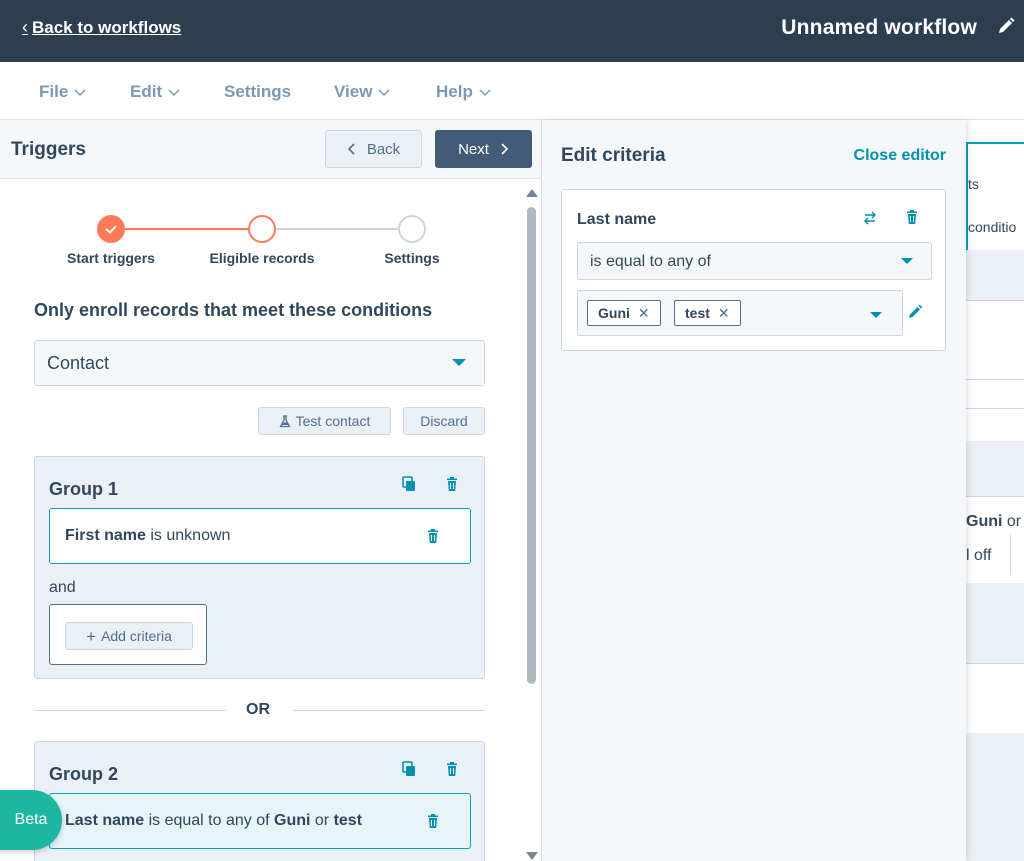 The width and height of the screenshot is (1024, 861). What do you see at coordinates (262, 258) in the screenshot?
I see `step-label-eligible-records: Eligible records` at bounding box center [262, 258].